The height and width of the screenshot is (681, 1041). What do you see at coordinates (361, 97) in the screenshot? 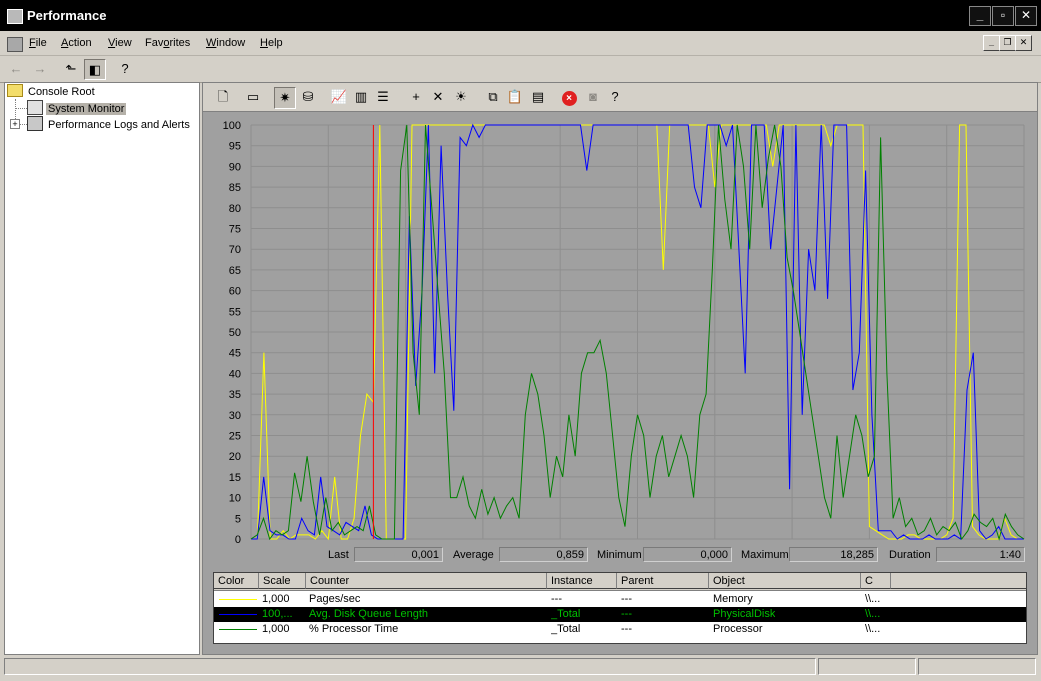
I see `view-histogram-icon: ▥` at bounding box center [361, 97].